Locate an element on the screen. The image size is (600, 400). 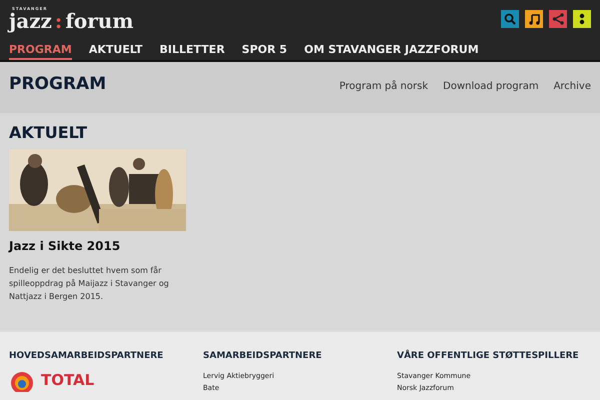
footer-heading: HOVEDSAMARBEIDSPARTNERE is located at coordinates (86, 356).